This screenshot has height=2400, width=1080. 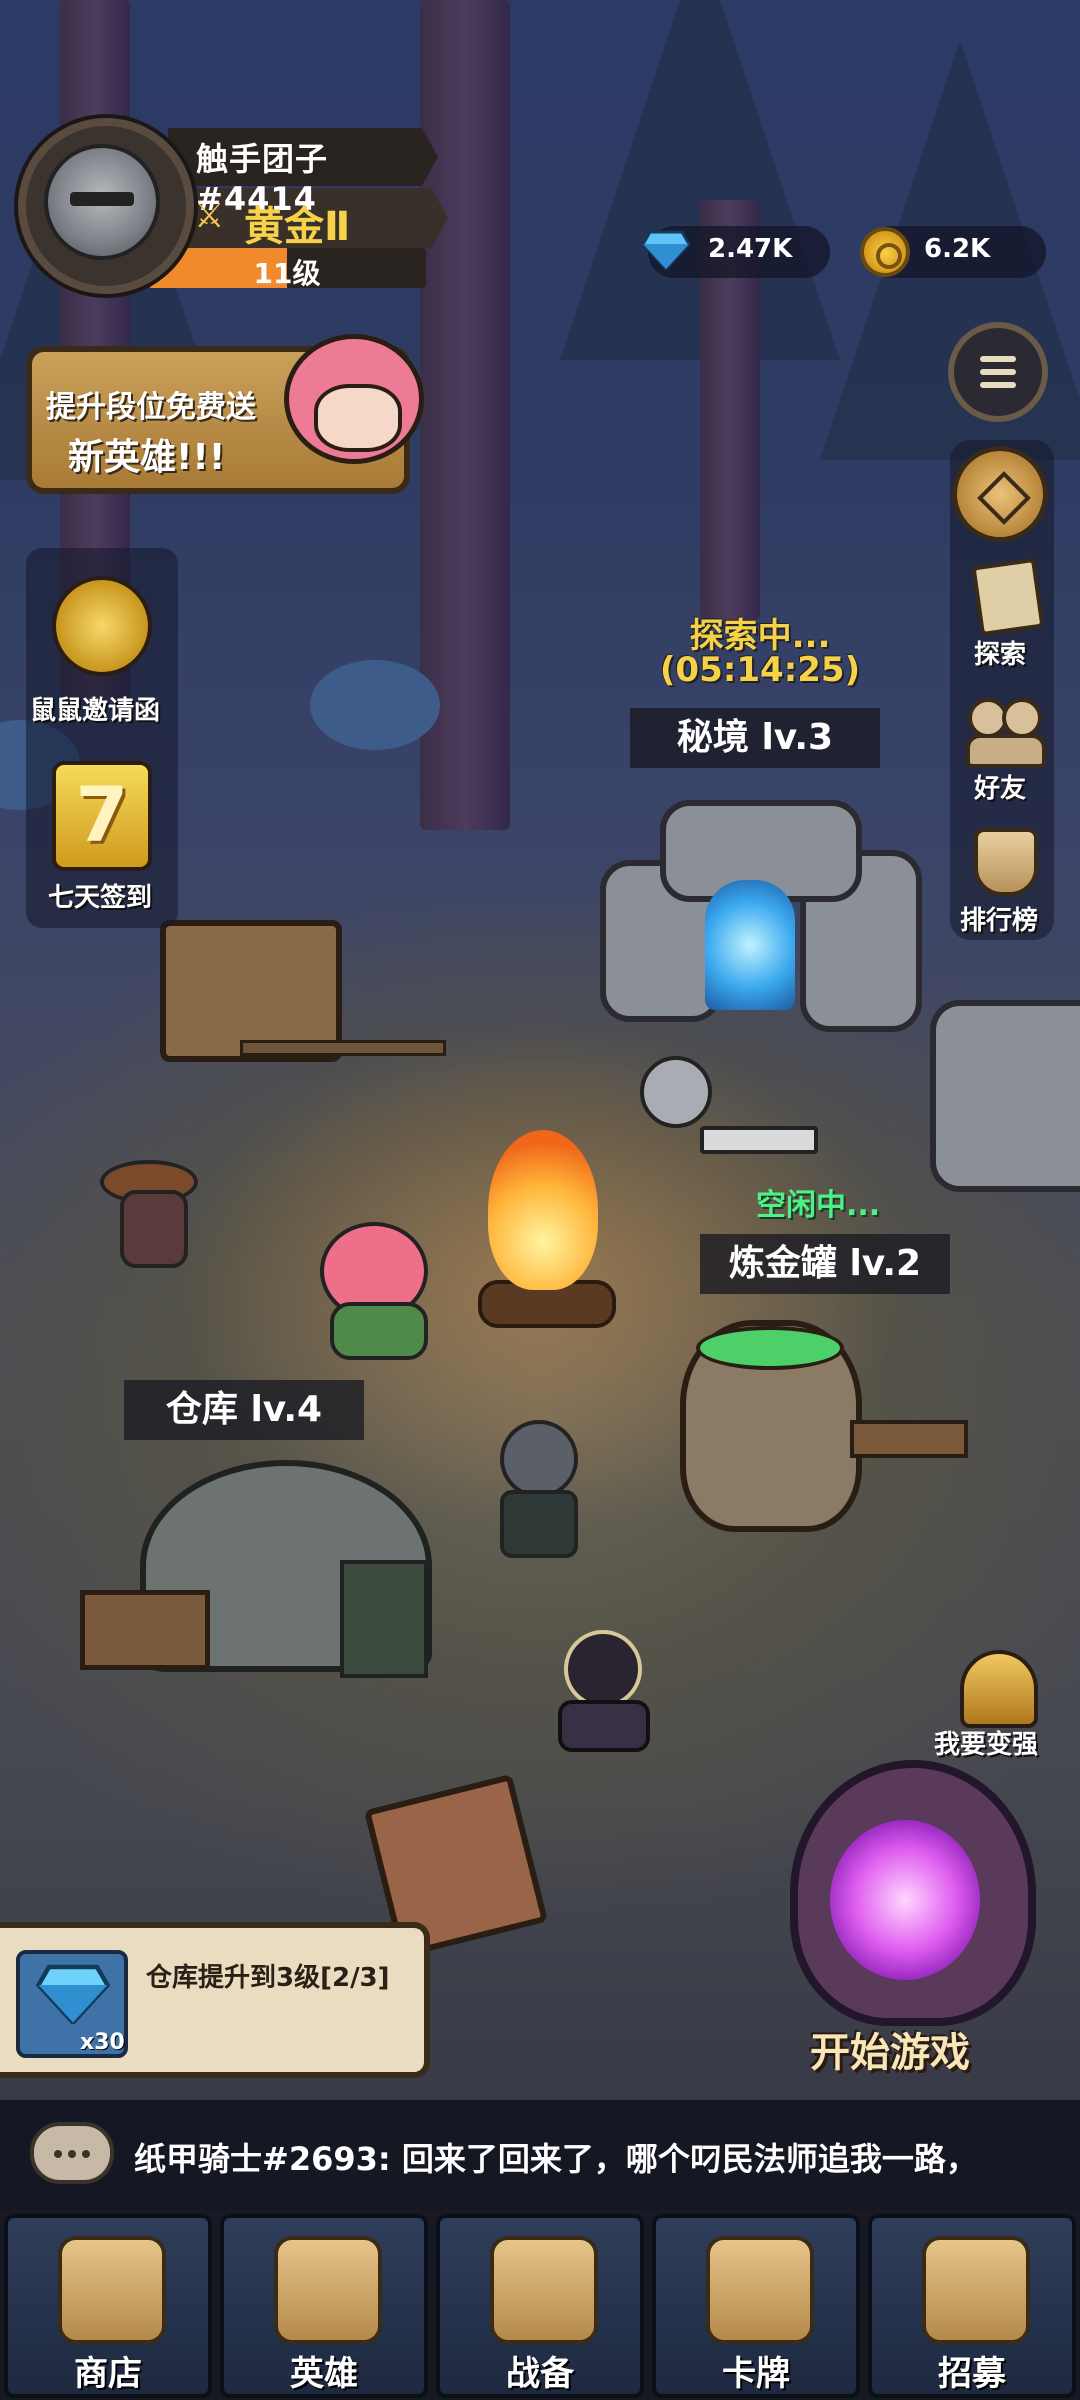 What do you see at coordinates (375, 705) in the screenshot?
I see `bush` at bounding box center [375, 705].